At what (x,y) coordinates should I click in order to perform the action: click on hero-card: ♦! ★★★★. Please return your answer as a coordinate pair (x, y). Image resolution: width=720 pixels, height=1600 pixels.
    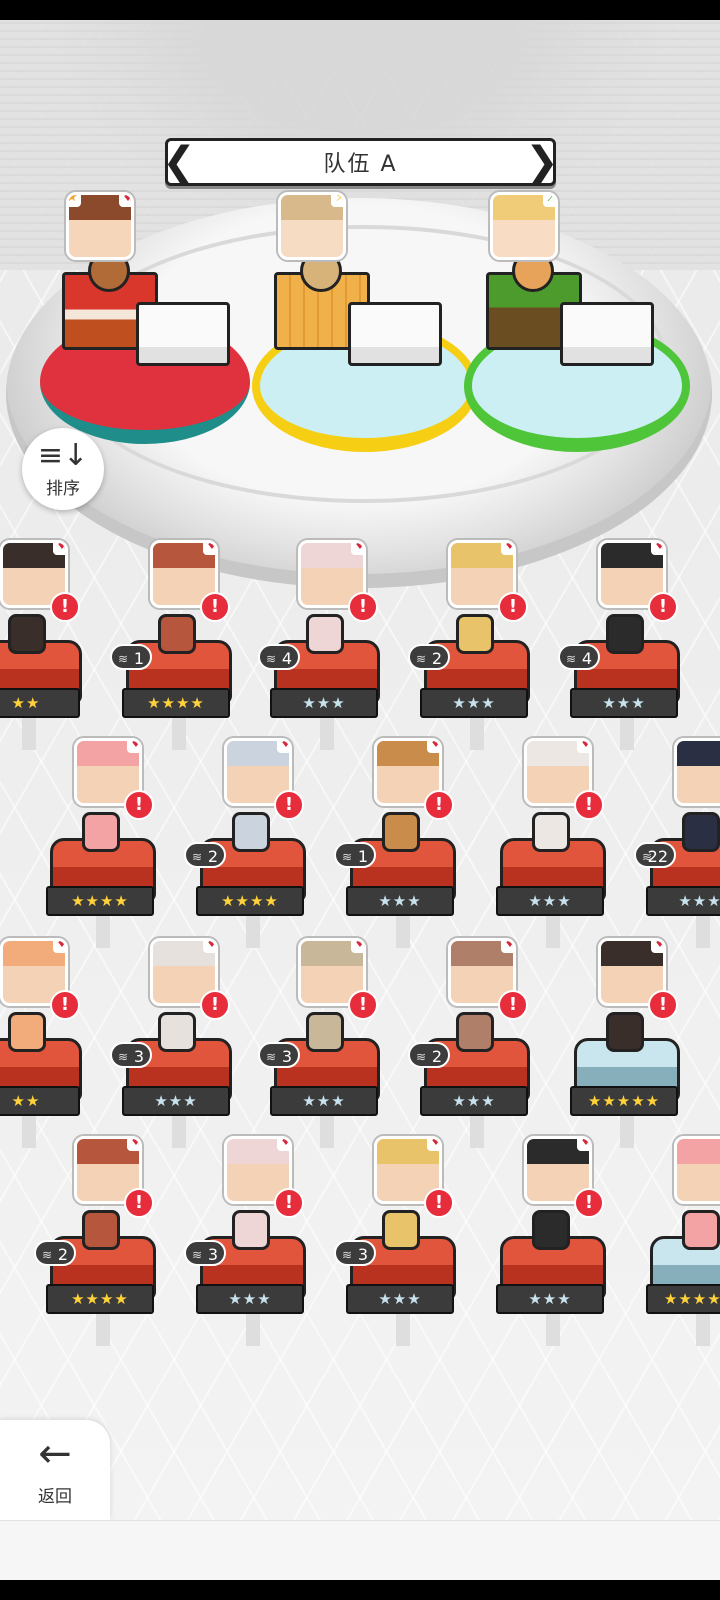
    Looking at the image, I should click on (104, 843).